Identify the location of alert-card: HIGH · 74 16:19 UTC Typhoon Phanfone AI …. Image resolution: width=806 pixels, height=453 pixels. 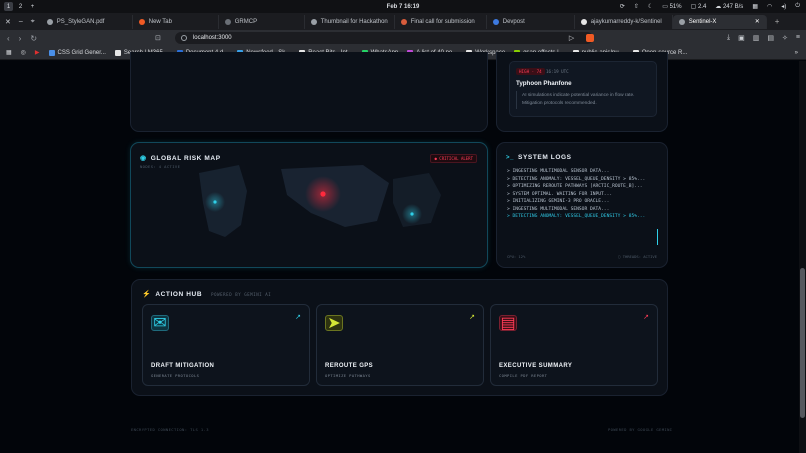
(583, 89).